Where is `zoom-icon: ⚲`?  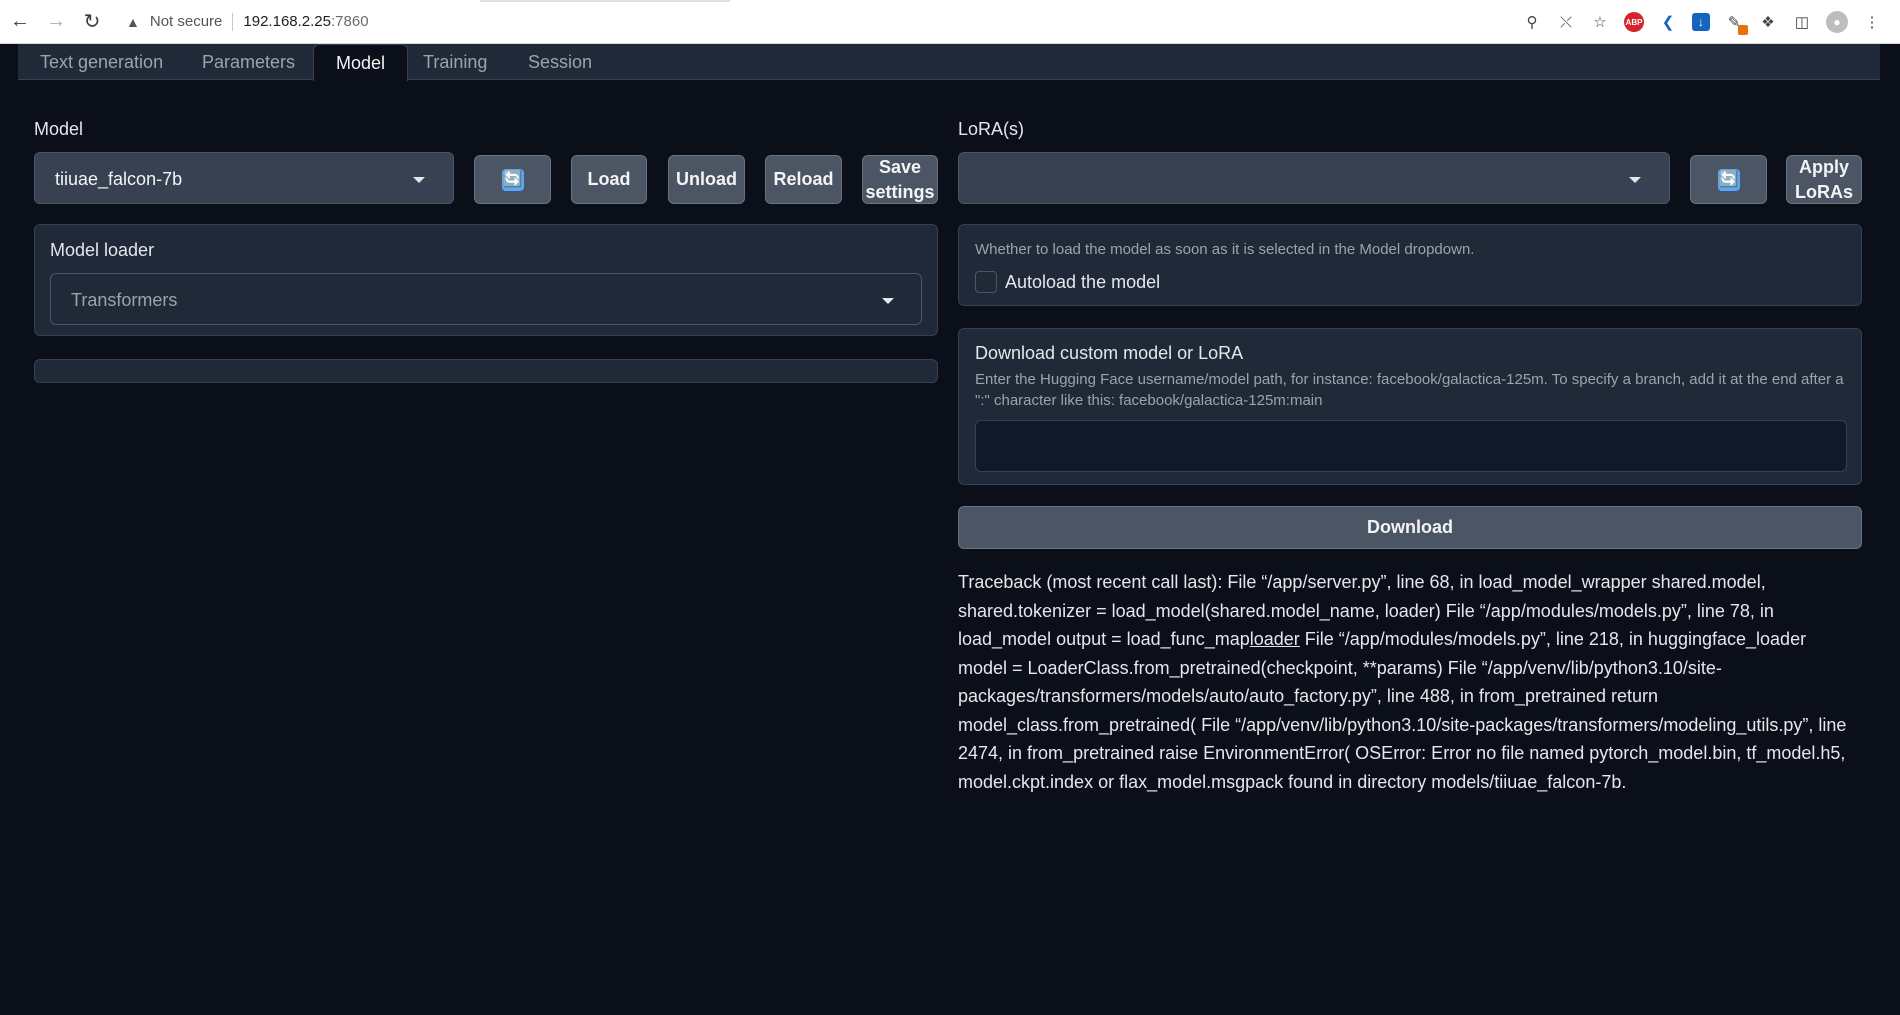
zoom-icon: ⚲ is located at coordinates (1532, 22).